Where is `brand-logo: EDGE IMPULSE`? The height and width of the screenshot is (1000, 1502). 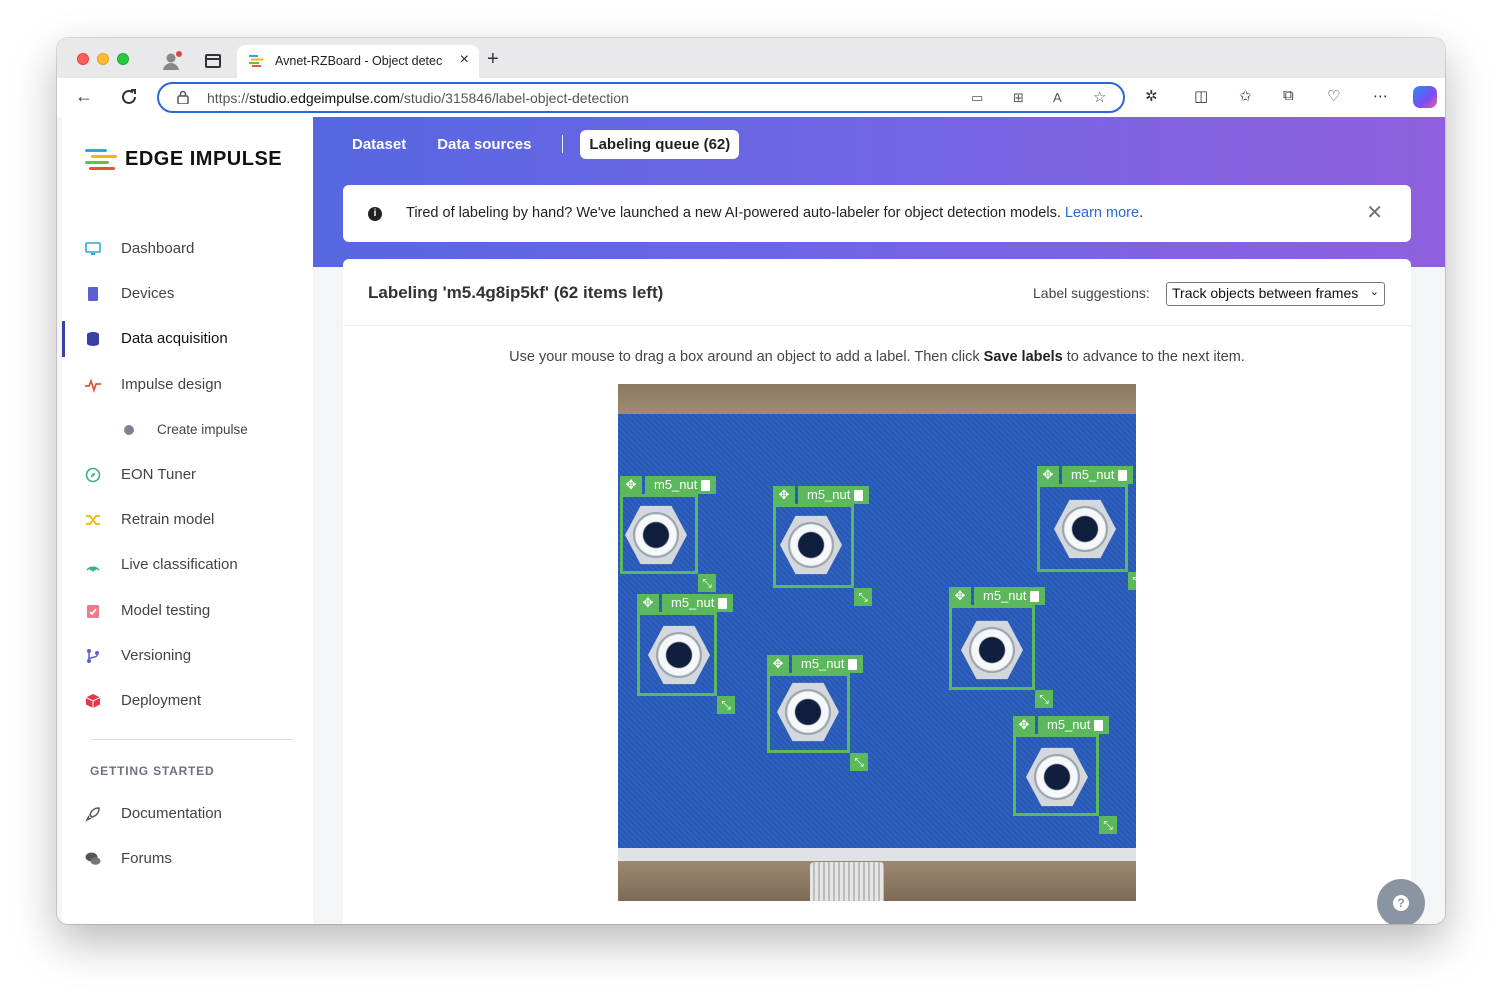
brand-logo: EDGE IMPULSE is located at coordinates (183, 159).